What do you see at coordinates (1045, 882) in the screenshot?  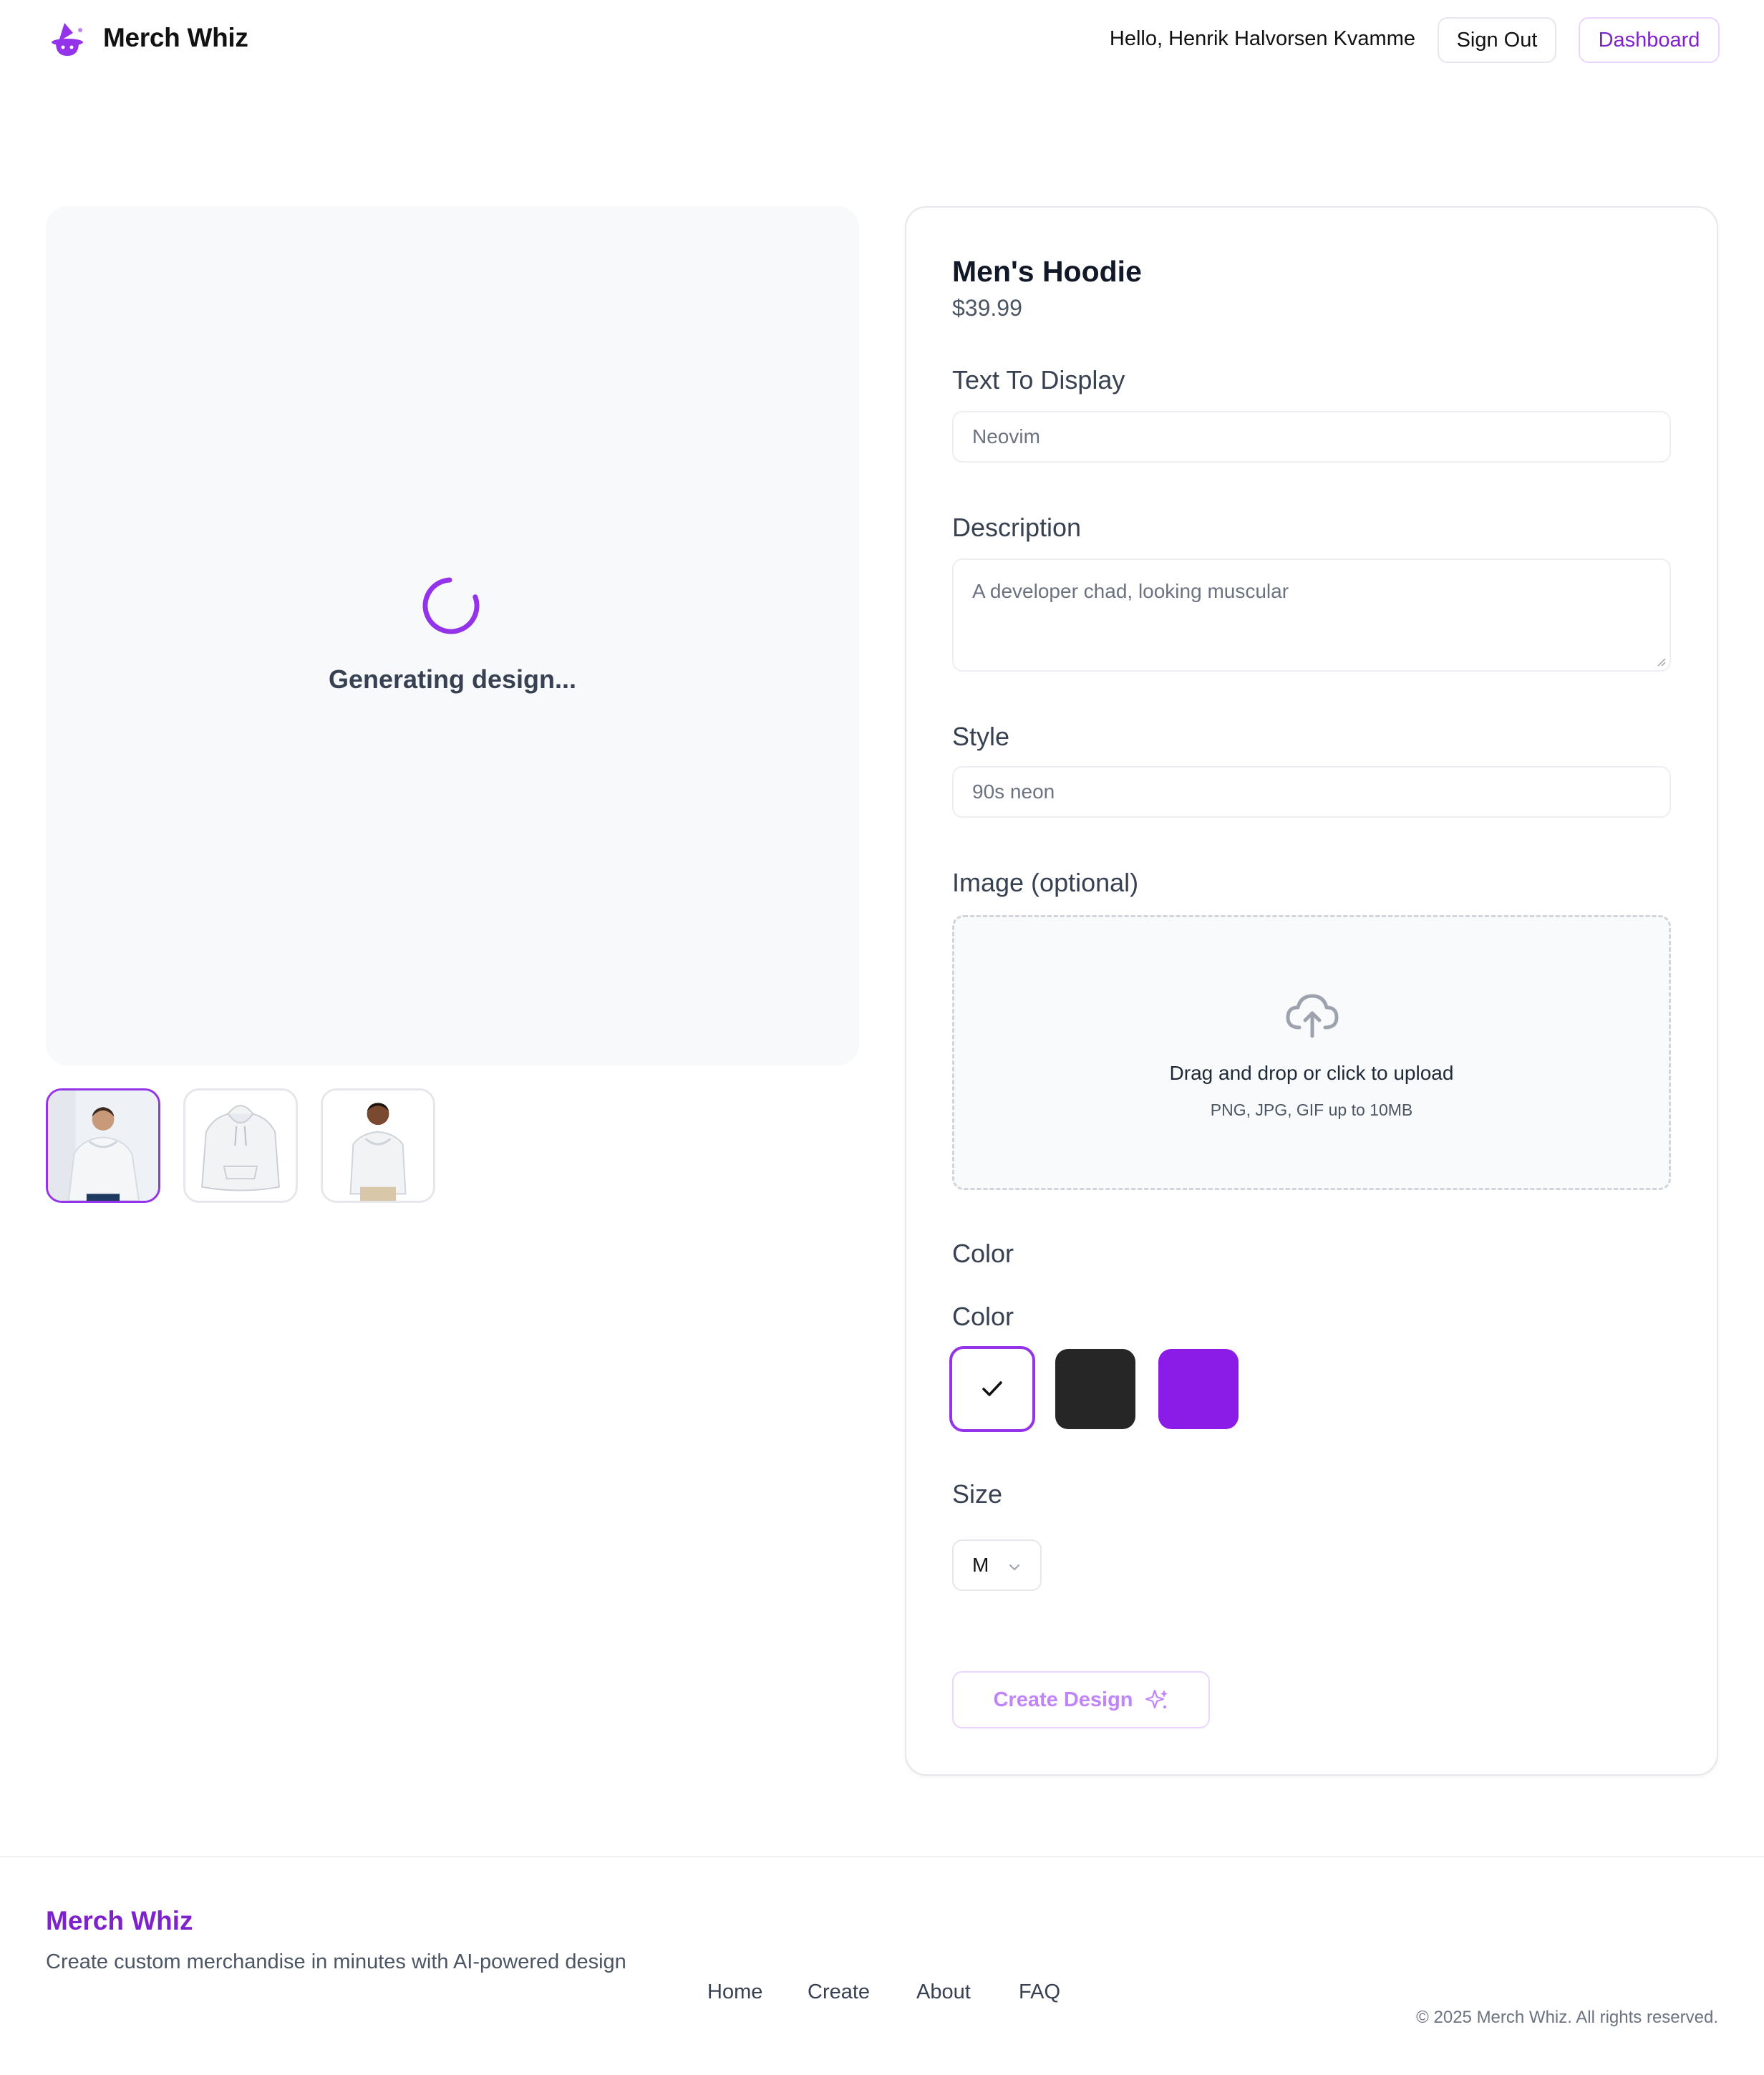 I see `image-label: Image (optional)` at bounding box center [1045, 882].